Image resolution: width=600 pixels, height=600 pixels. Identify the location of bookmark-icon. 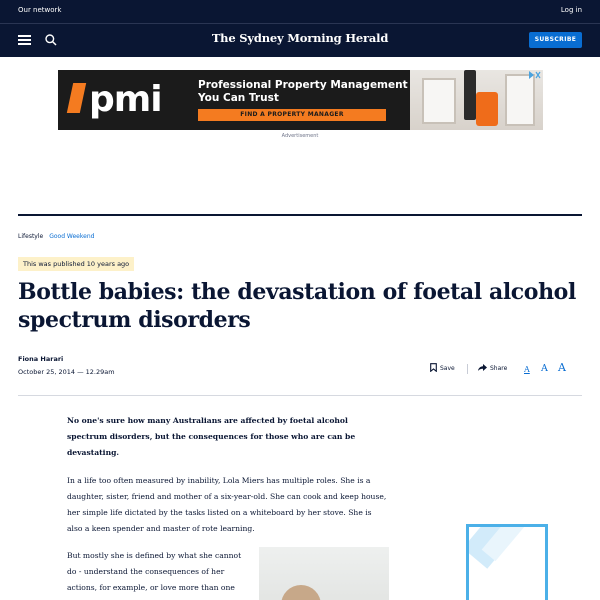
(433, 368).